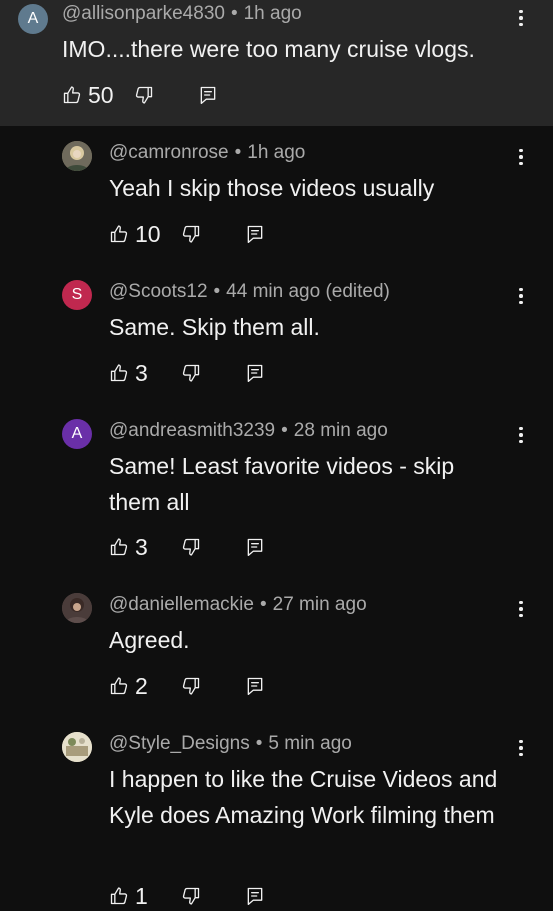 The width and height of the screenshot is (553, 911). Describe the element at coordinates (179, 743) in the screenshot. I see `comment-author: @Style_Designs` at that location.